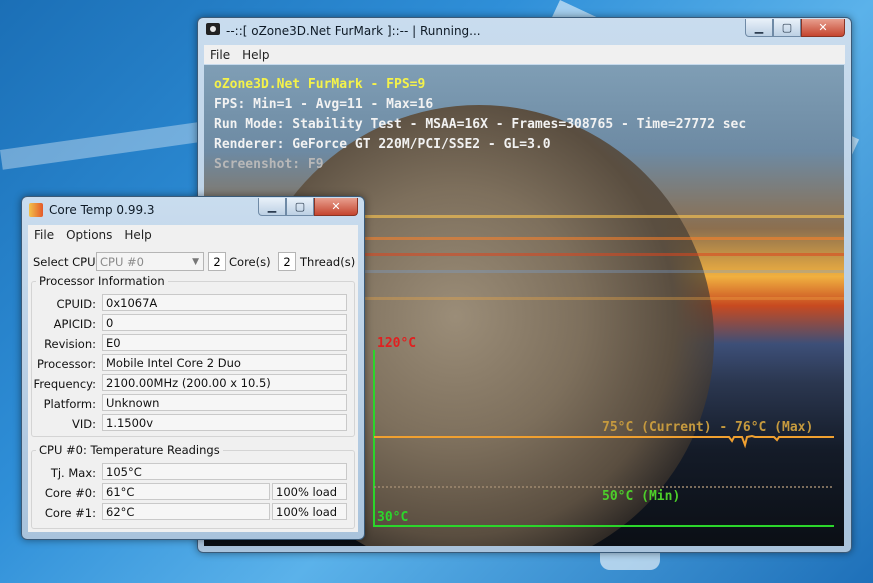  What do you see at coordinates (707, 427) in the screenshot?
I see `graph-current-label: 75°C (Current) - 76°C (Max)` at bounding box center [707, 427].